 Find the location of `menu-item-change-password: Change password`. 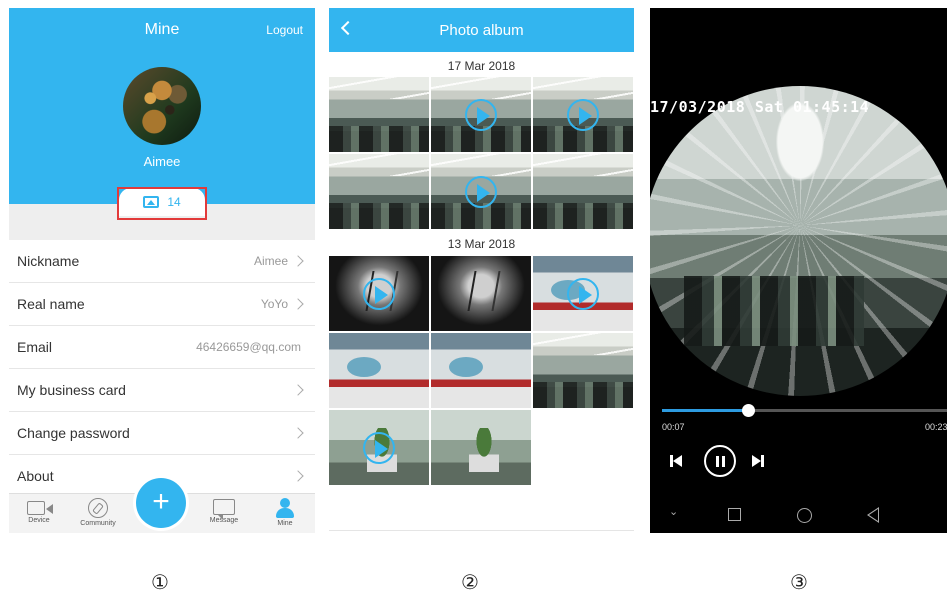

menu-item-change-password: Change password is located at coordinates (162, 433).